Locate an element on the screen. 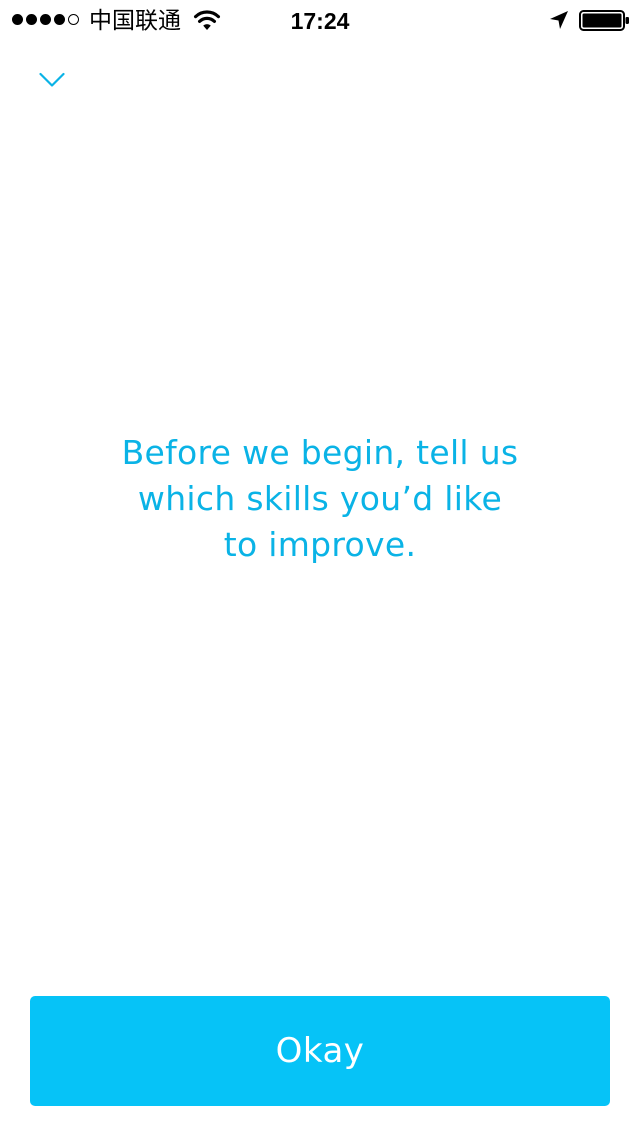 The image size is (640, 1136). status-bar: 中国联通 17:24 is located at coordinates (320, 20).